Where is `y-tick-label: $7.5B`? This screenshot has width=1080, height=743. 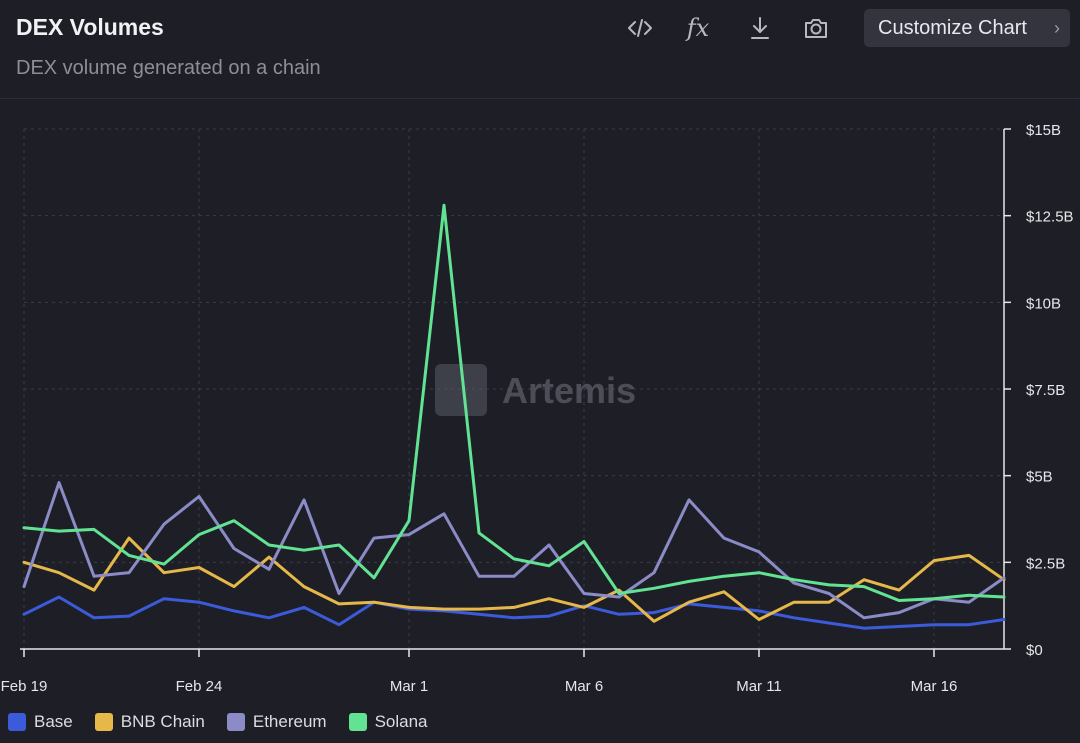
y-tick-label: $7.5B is located at coordinates (1045, 390).